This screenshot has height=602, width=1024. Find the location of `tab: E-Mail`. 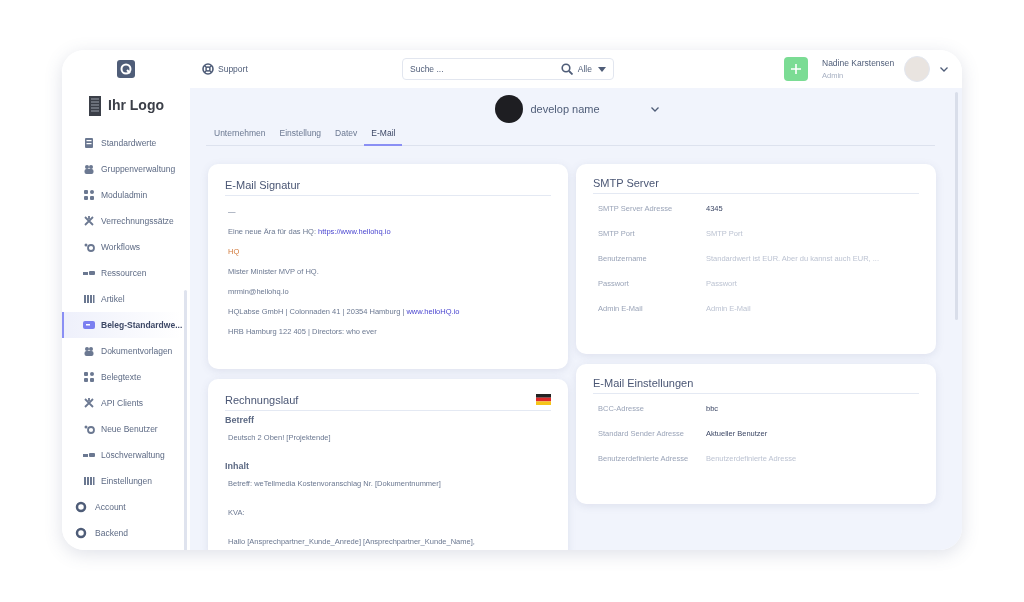

tab: E-Mail is located at coordinates (383, 137).